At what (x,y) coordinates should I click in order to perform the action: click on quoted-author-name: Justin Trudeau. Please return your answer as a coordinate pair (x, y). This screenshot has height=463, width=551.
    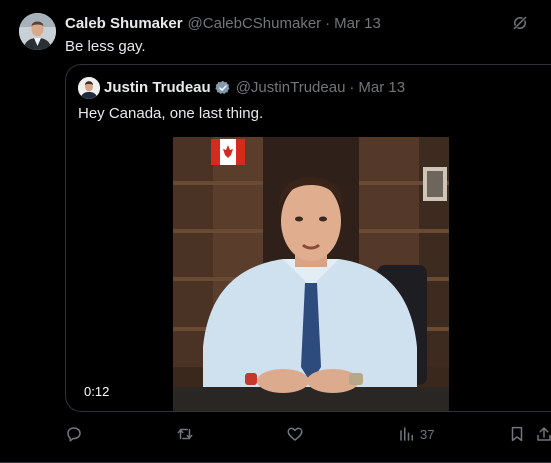
    Looking at the image, I should click on (157, 88).